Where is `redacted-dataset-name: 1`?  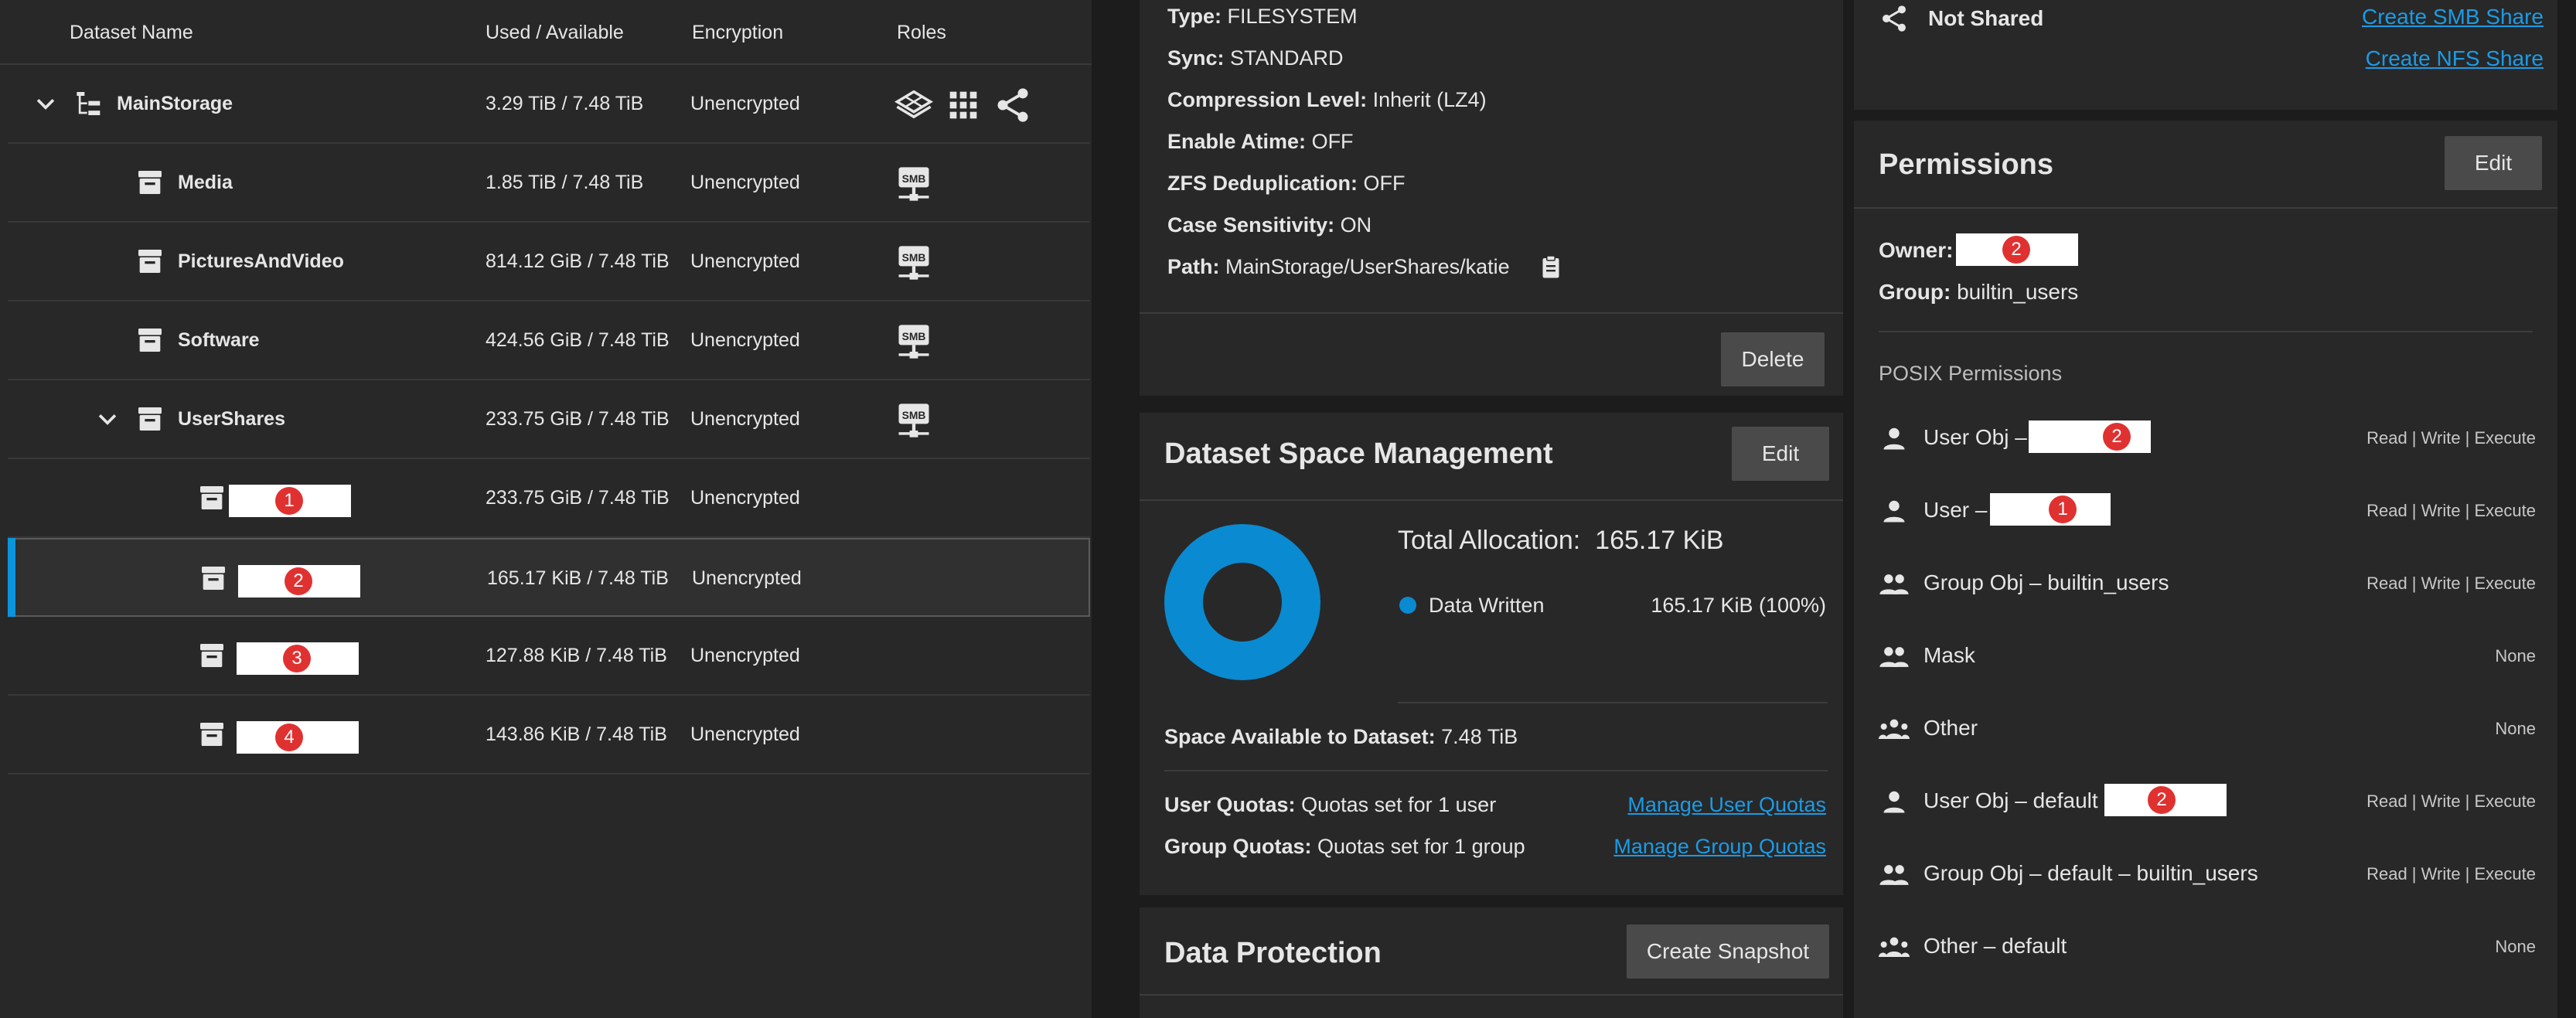 redacted-dataset-name: 1 is located at coordinates (290, 501).